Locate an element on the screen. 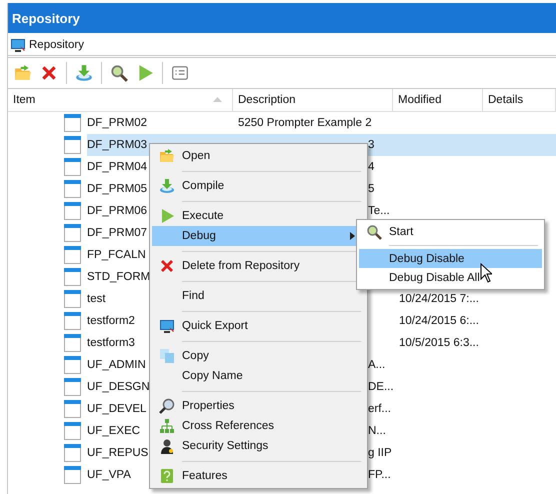  table-cell: 3 is located at coordinates (371, 145).